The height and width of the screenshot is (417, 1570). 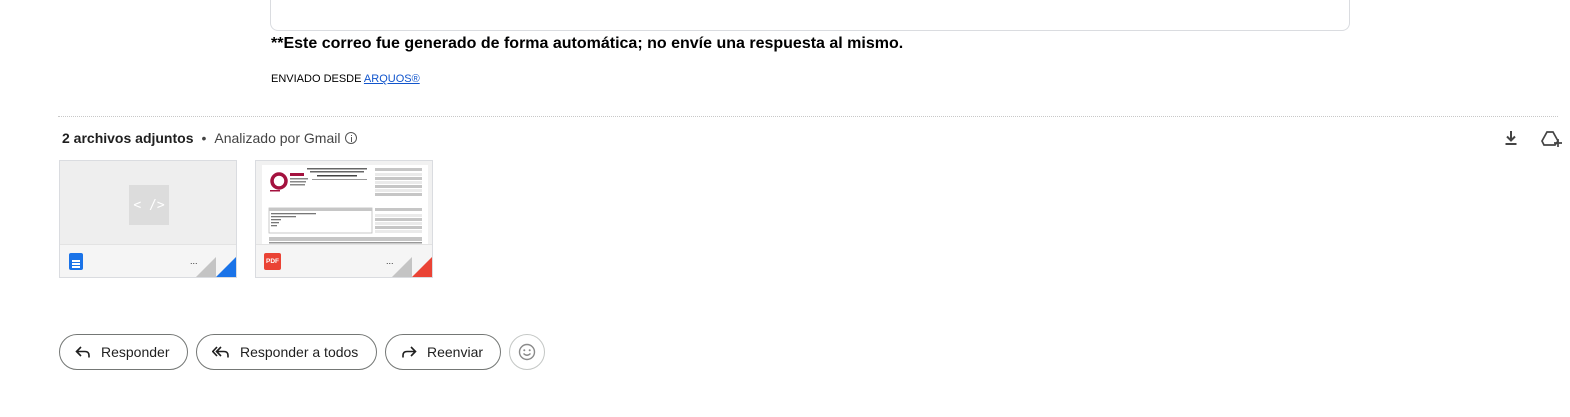 I want to click on attachment-preview: < />, so click(x=148, y=204).